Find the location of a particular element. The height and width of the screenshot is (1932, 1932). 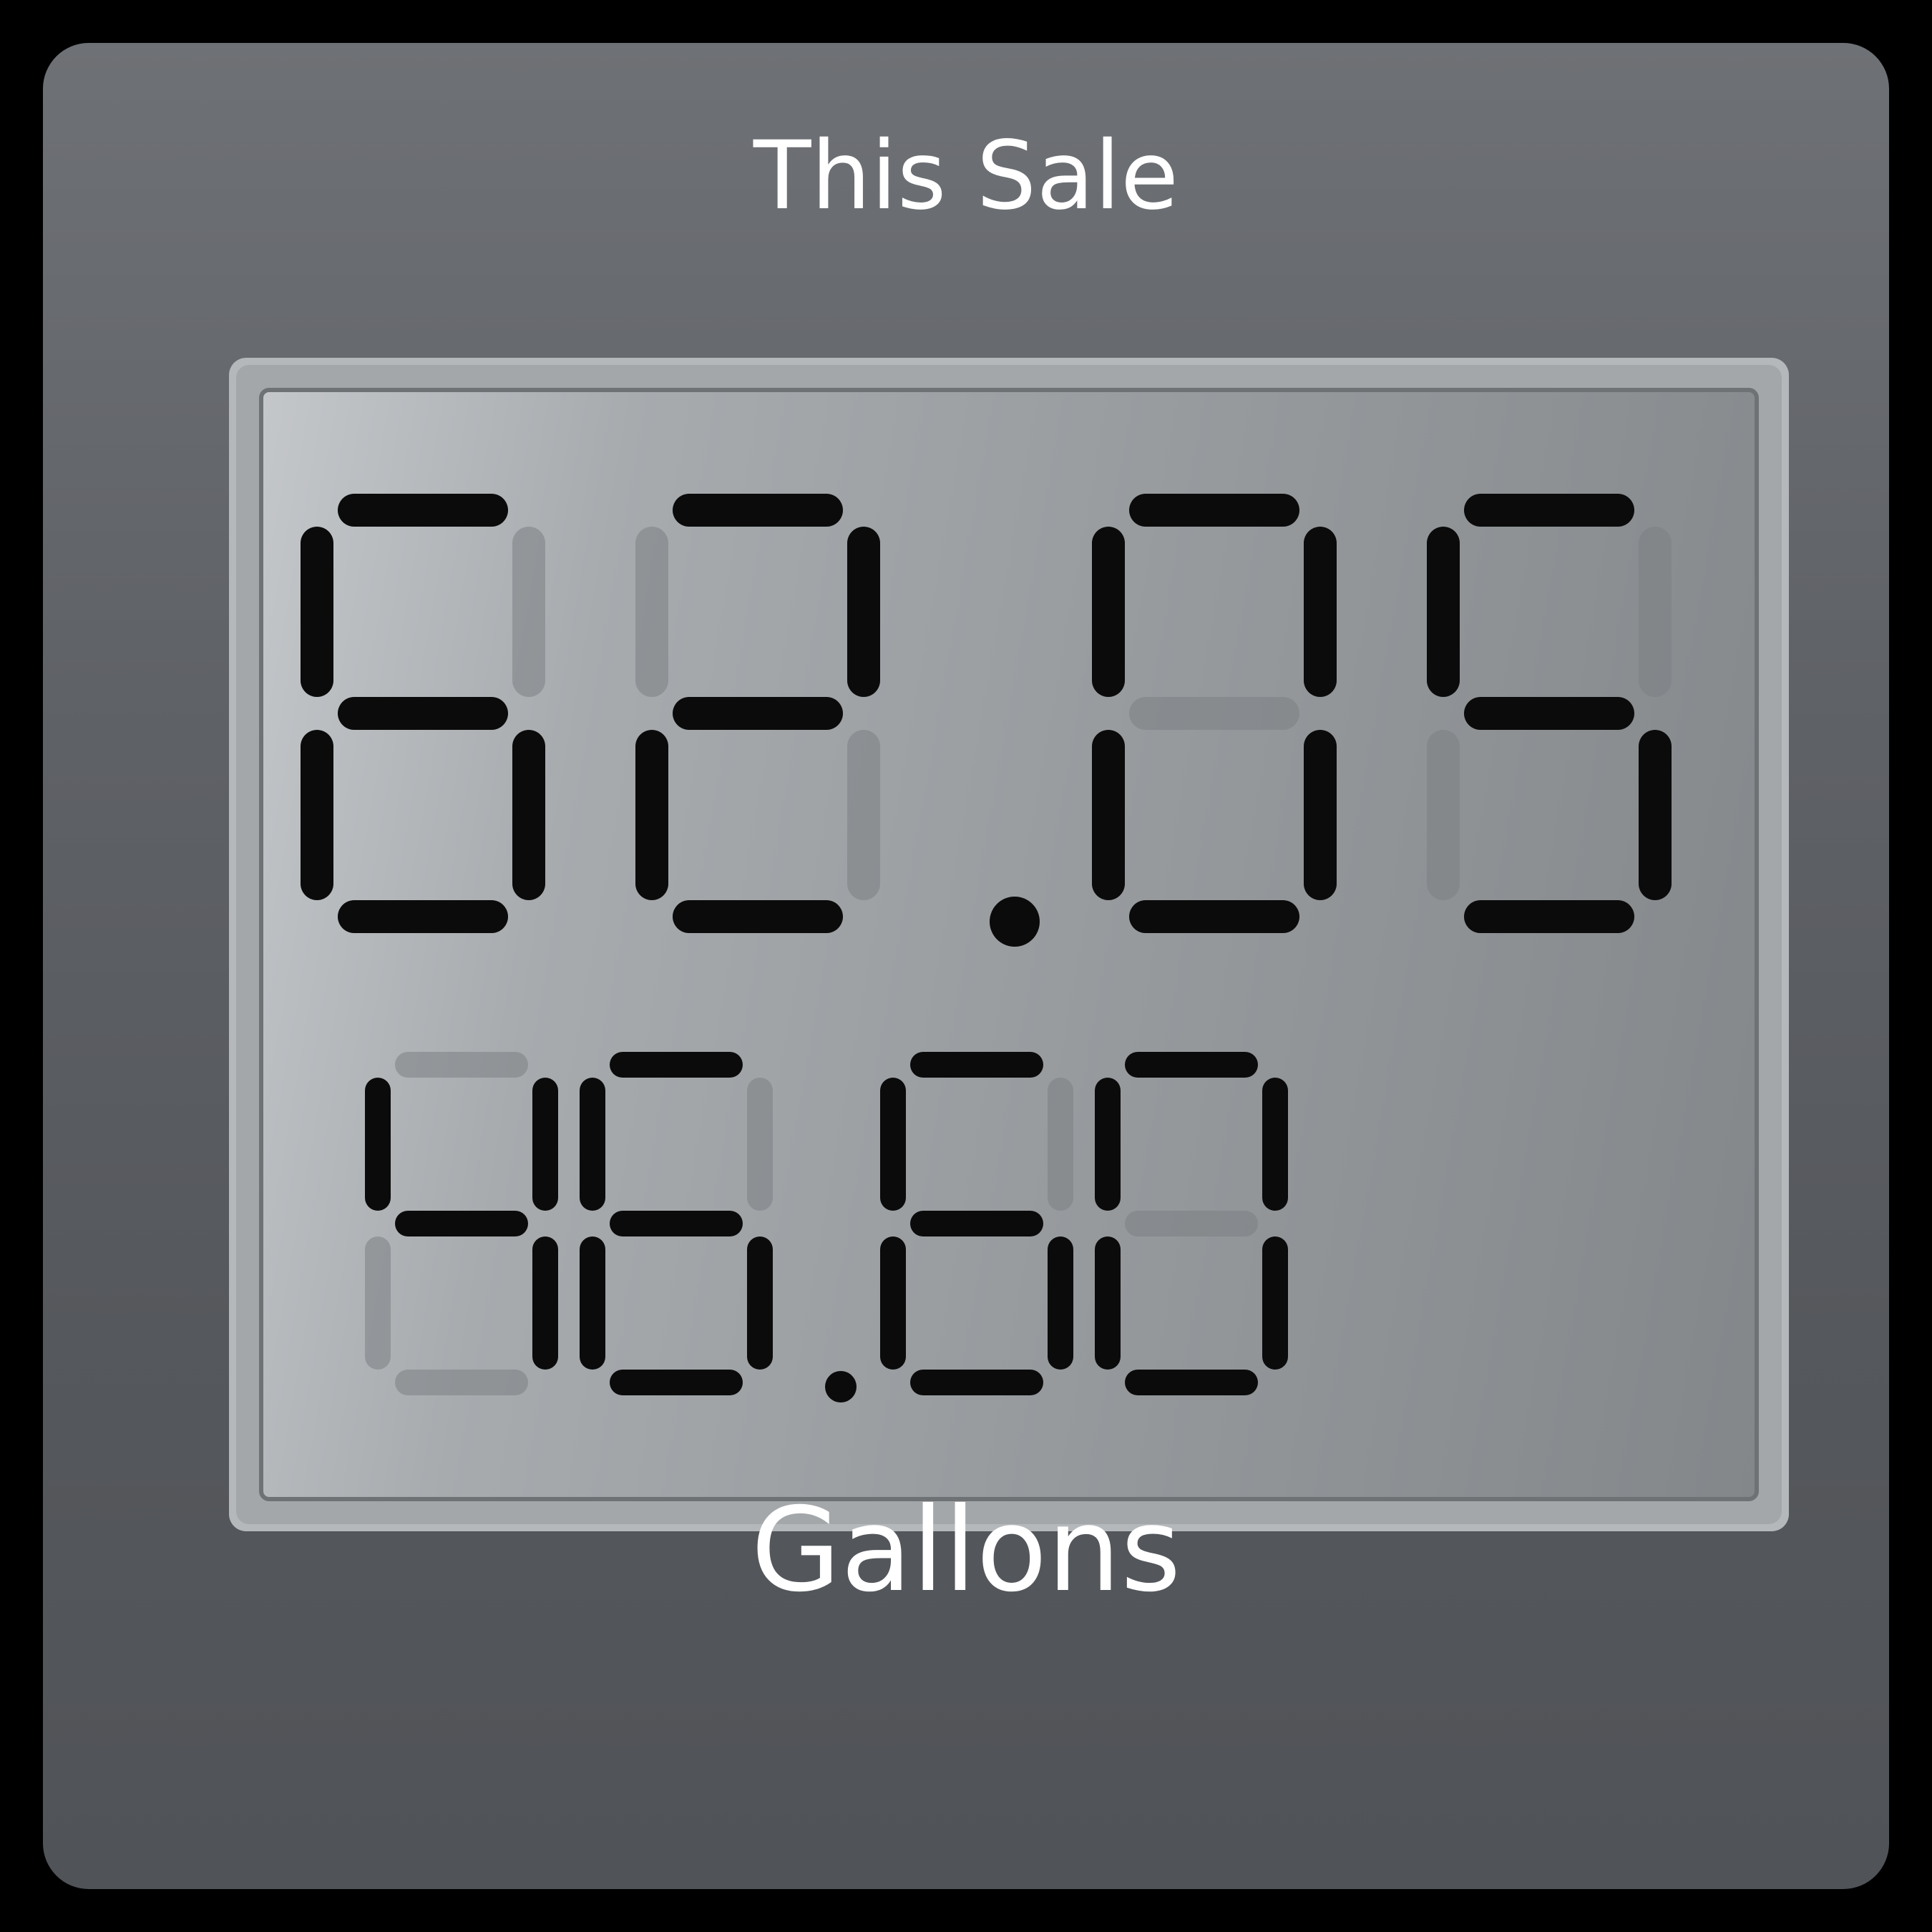

segment-upper-left-unlit is located at coordinates (651, 612).